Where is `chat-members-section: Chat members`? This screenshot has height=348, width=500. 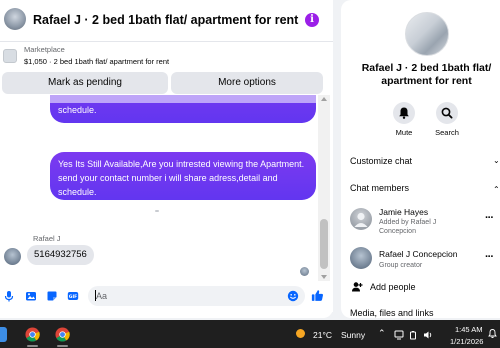
chat-members-section: Chat members is located at coordinates (379, 188).